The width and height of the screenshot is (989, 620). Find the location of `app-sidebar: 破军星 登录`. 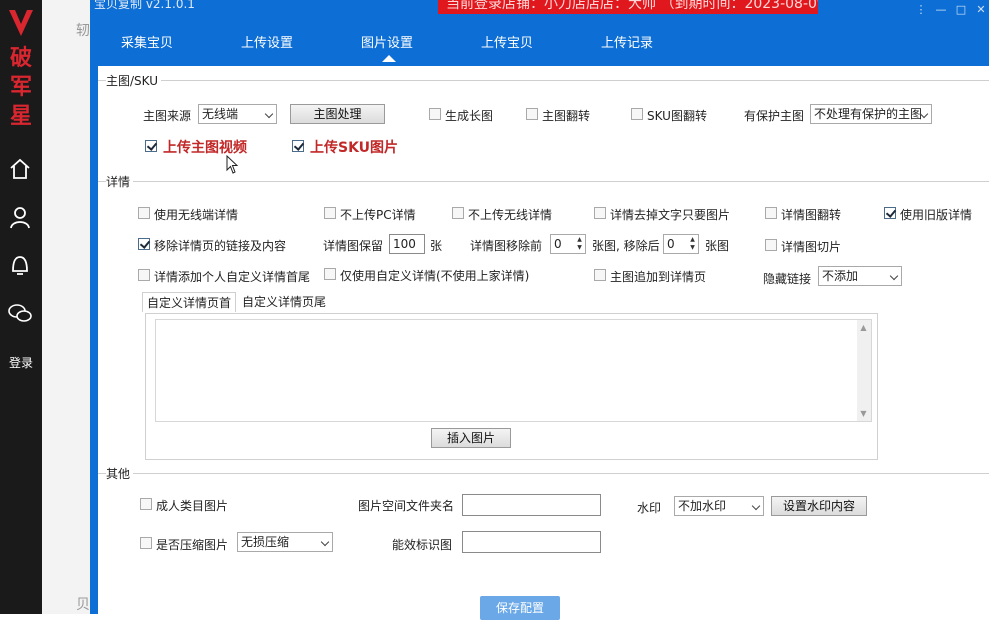

app-sidebar: 破军星 登录 is located at coordinates (21, 307).